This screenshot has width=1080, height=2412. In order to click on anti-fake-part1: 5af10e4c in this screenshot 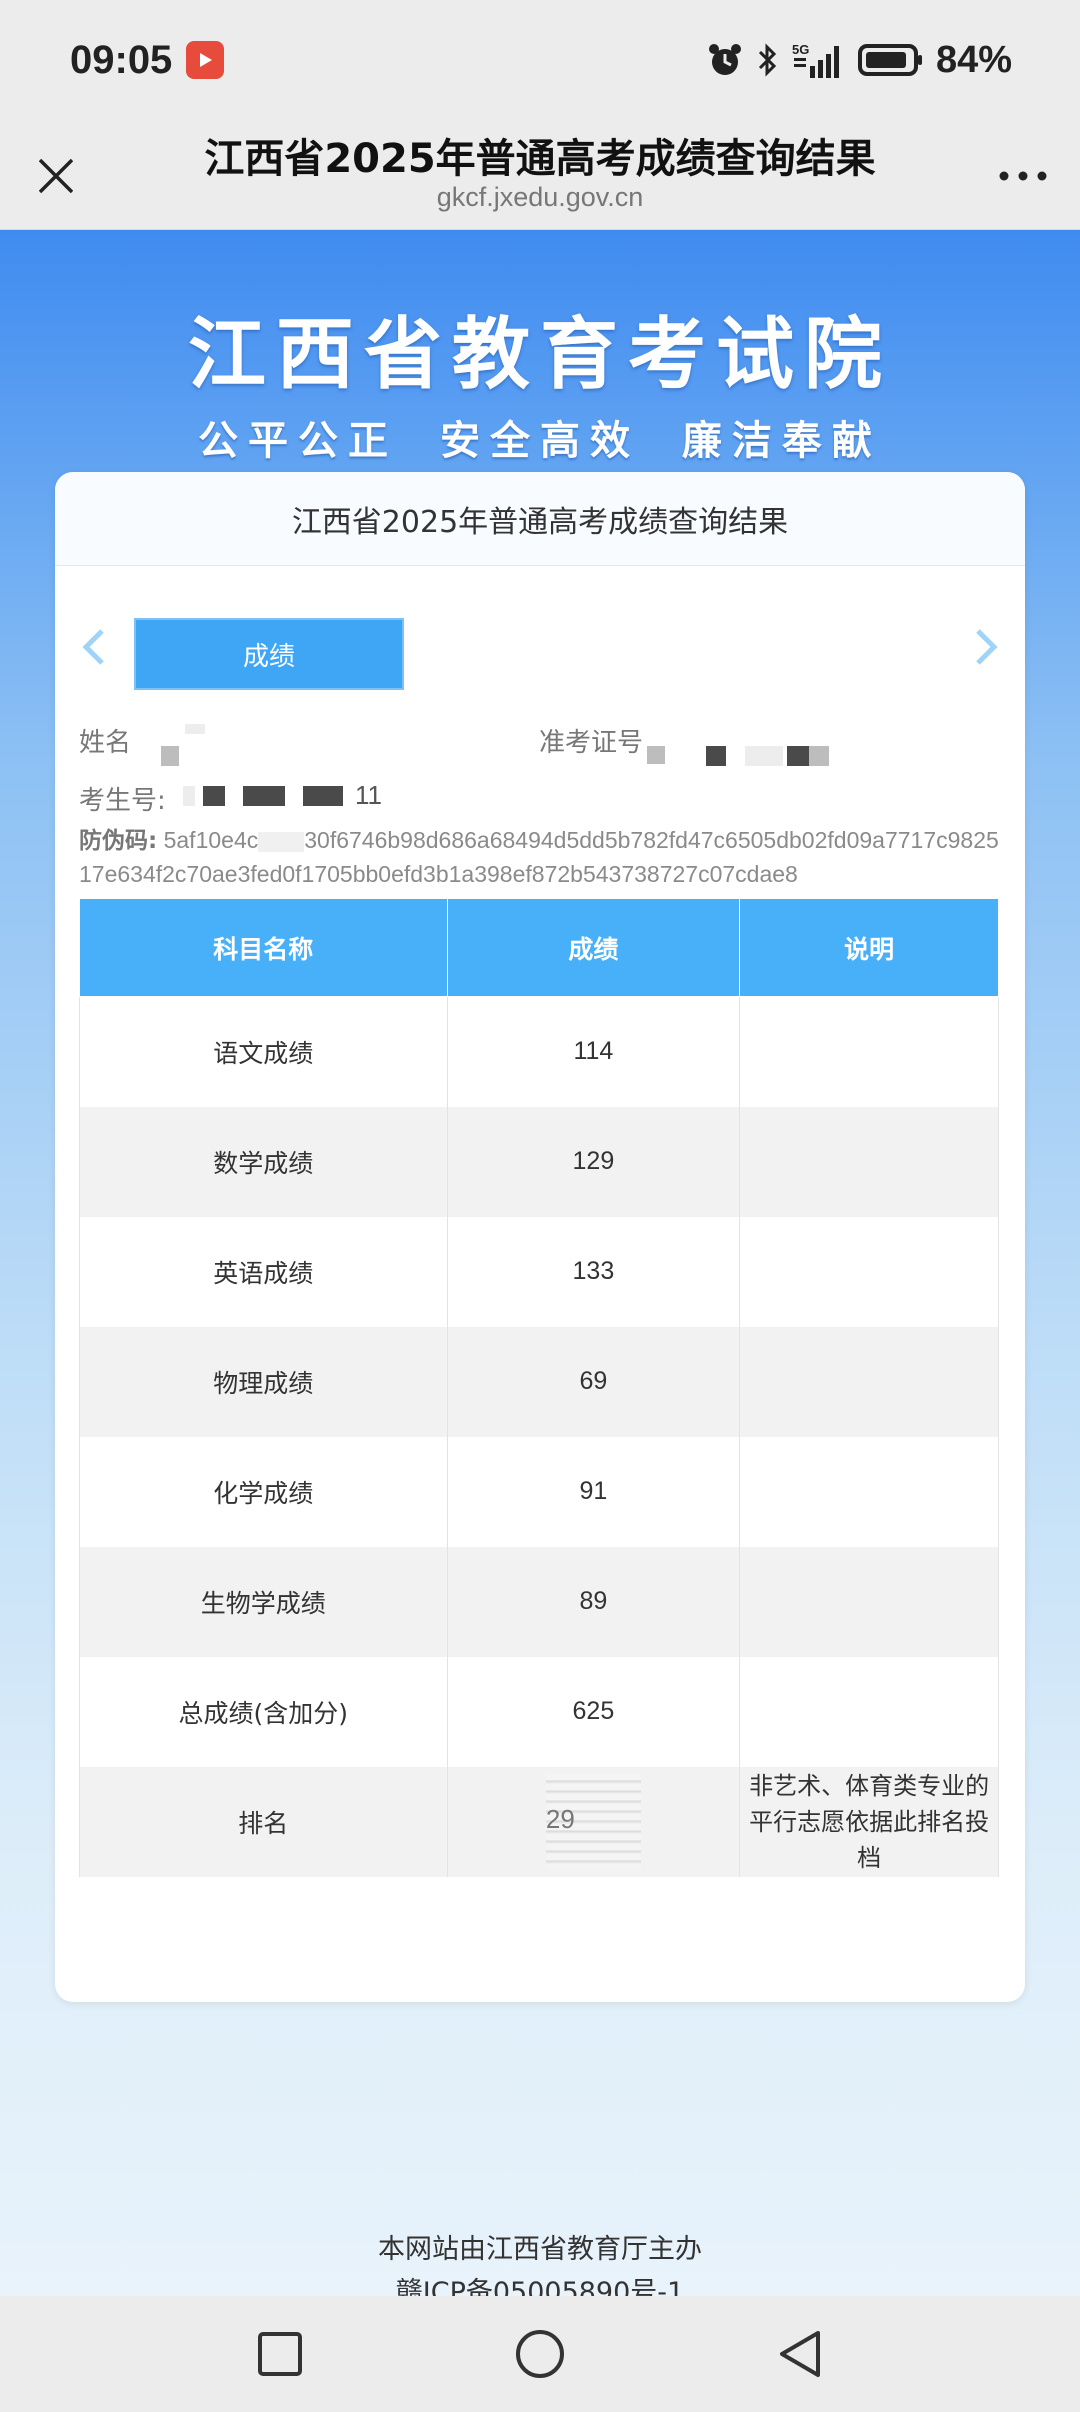, I will do `click(211, 840)`.